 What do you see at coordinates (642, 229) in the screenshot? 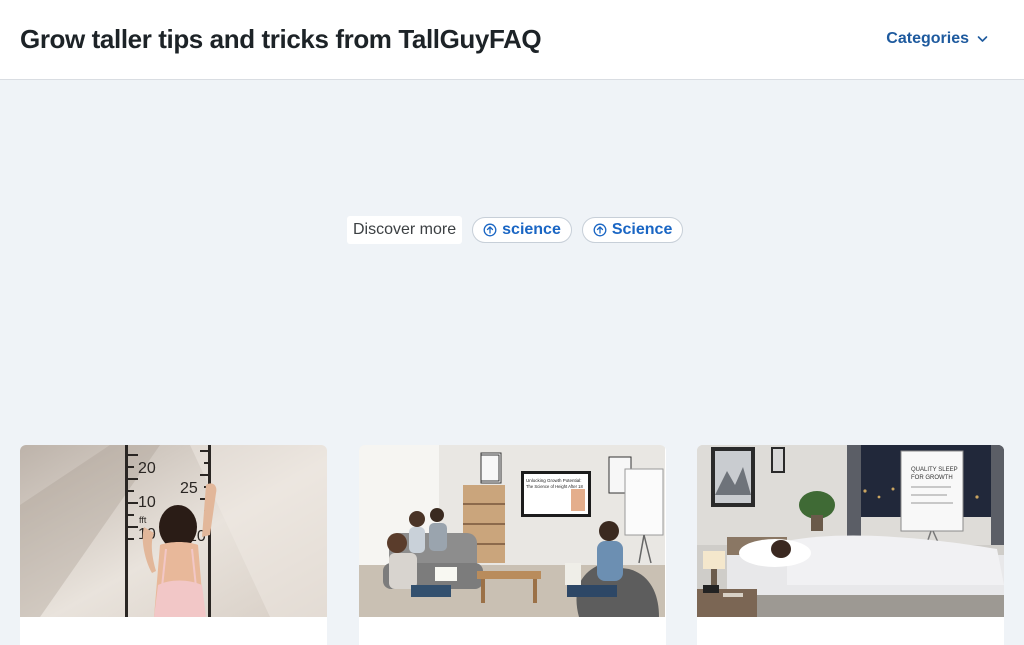
I see `chip-label: Science` at bounding box center [642, 229].